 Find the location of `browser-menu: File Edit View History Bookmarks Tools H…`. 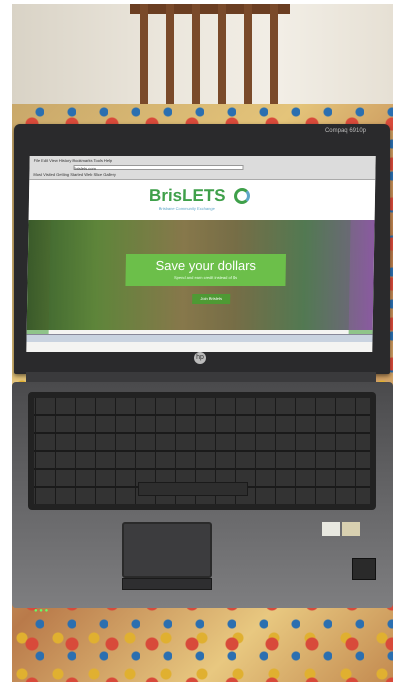

browser-menu: File Edit View History Bookmarks Tools H… is located at coordinates (73, 160).